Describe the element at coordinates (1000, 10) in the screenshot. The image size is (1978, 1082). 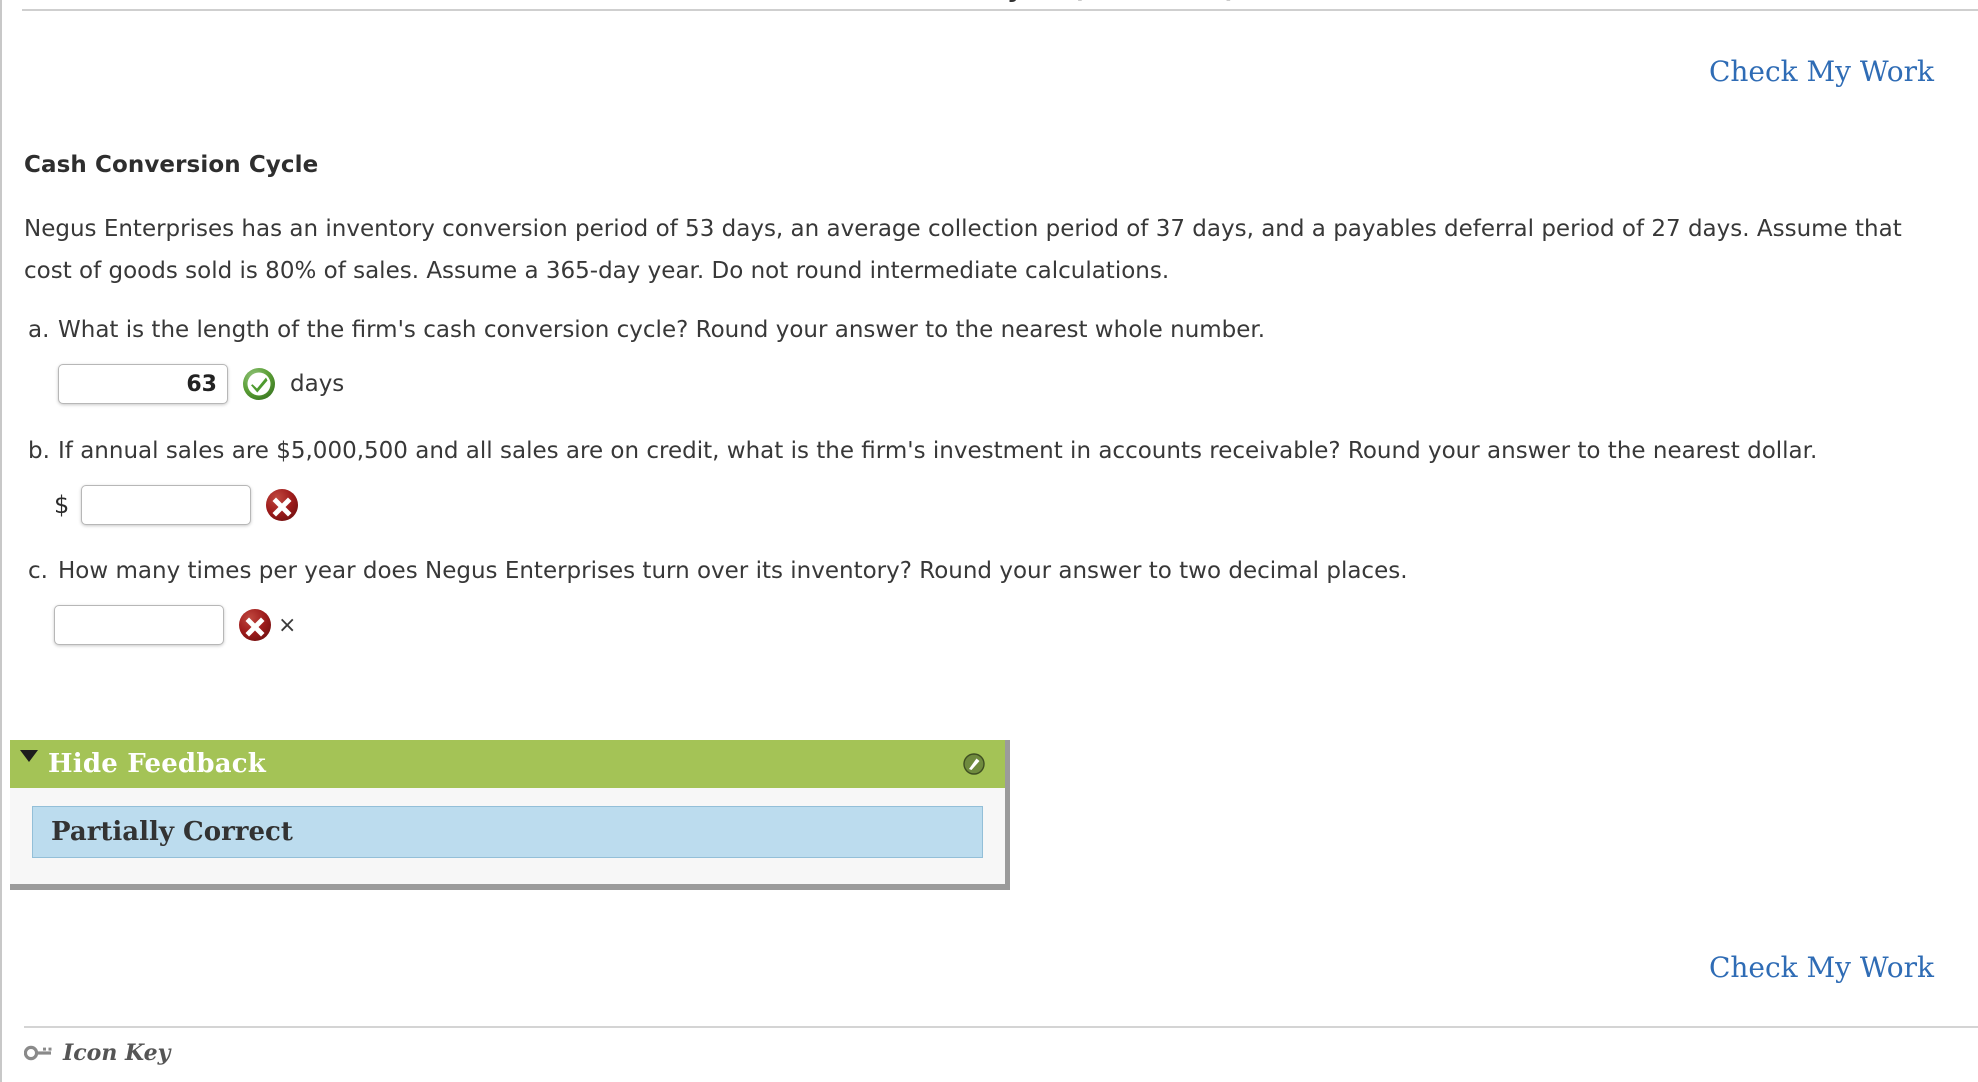
I see `top-divider` at that location.